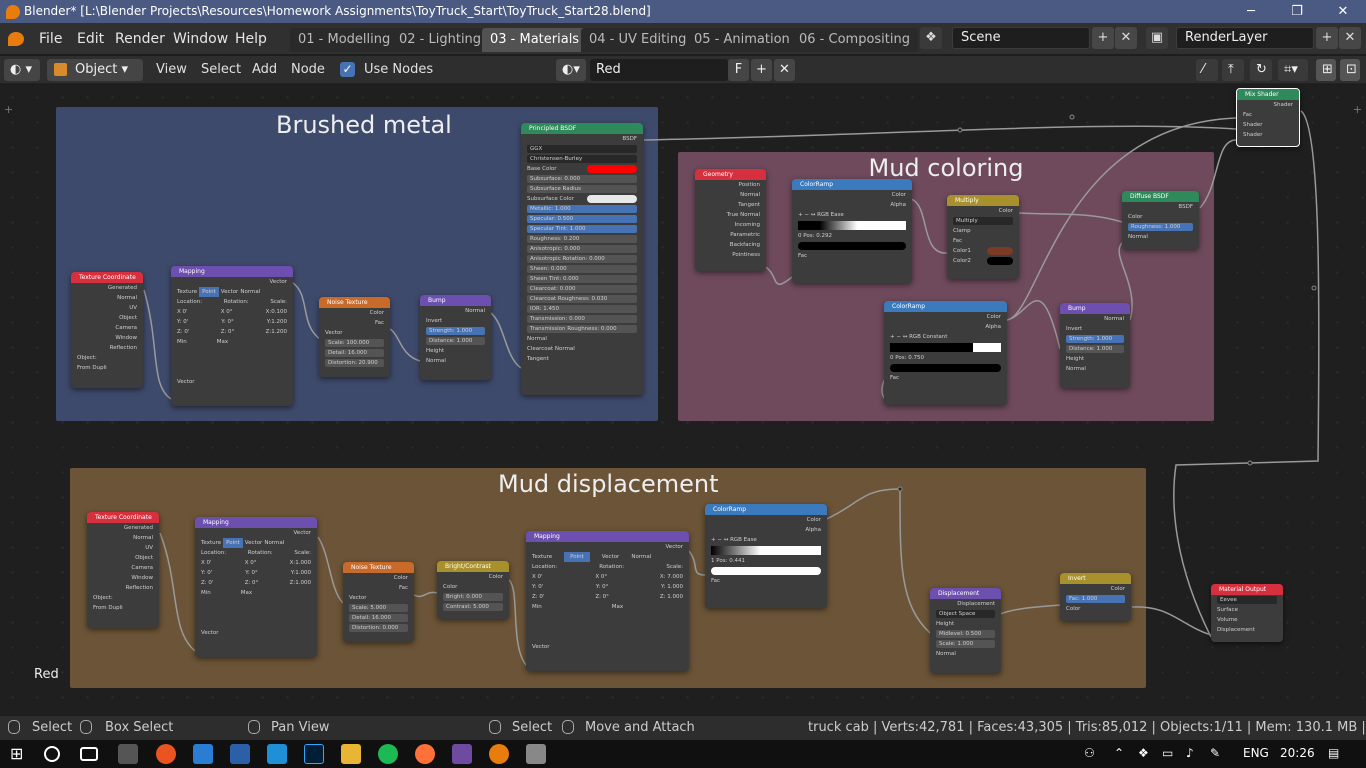  What do you see at coordinates (300, 583) in the screenshot?
I see `map2-scale-z: Z:1.000` at bounding box center [300, 583].